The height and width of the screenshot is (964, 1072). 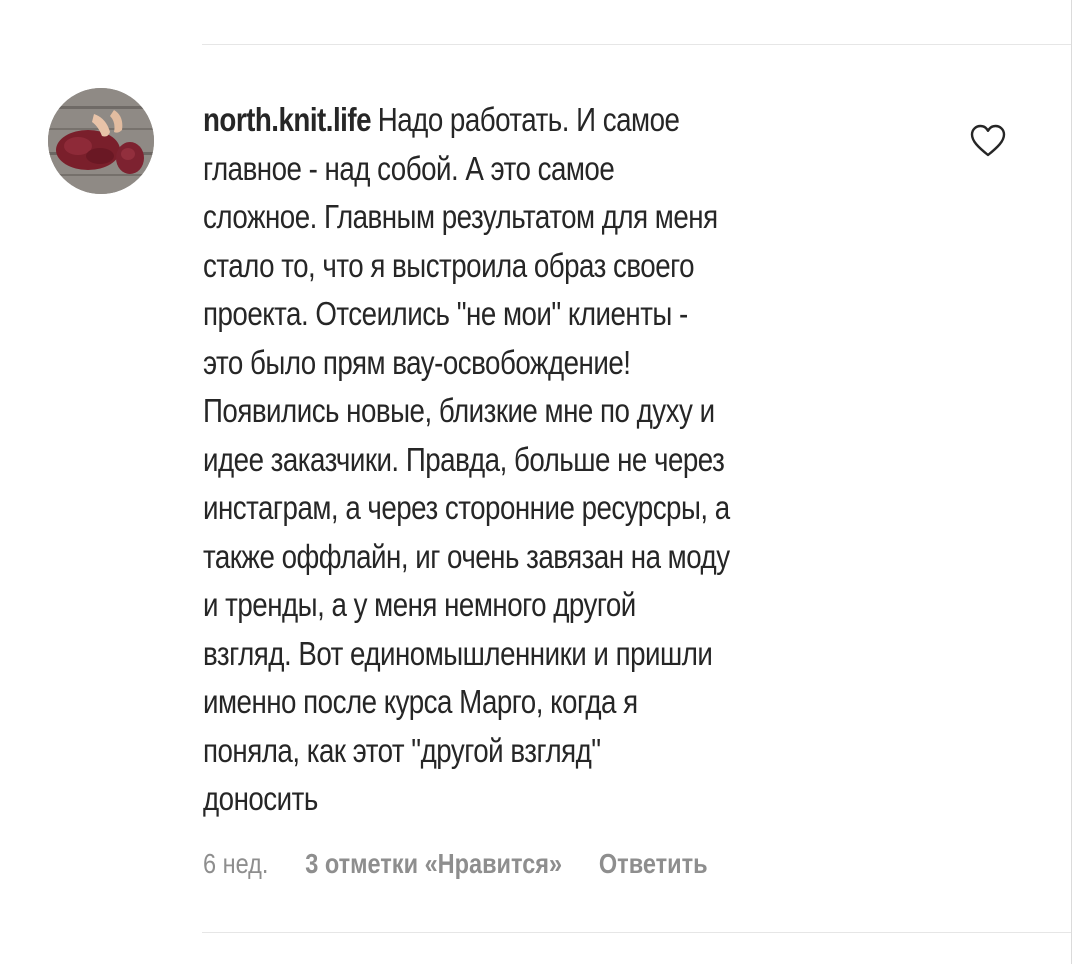 What do you see at coordinates (636, 44) in the screenshot?
I see `divider-top` at bounding box center [636, 44].